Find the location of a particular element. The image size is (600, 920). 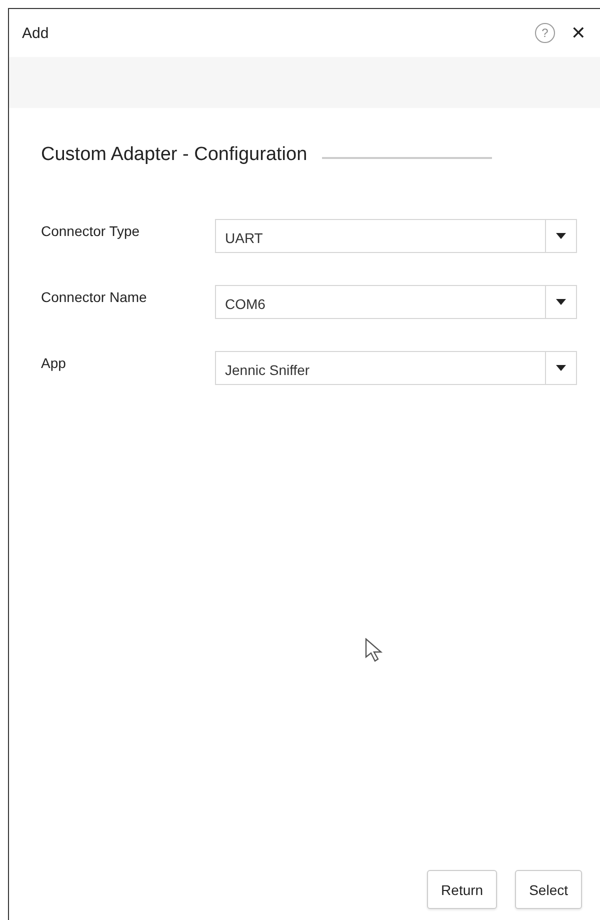

dropdown-field: Jennic Sniffer is located at coordinates (396, 368).